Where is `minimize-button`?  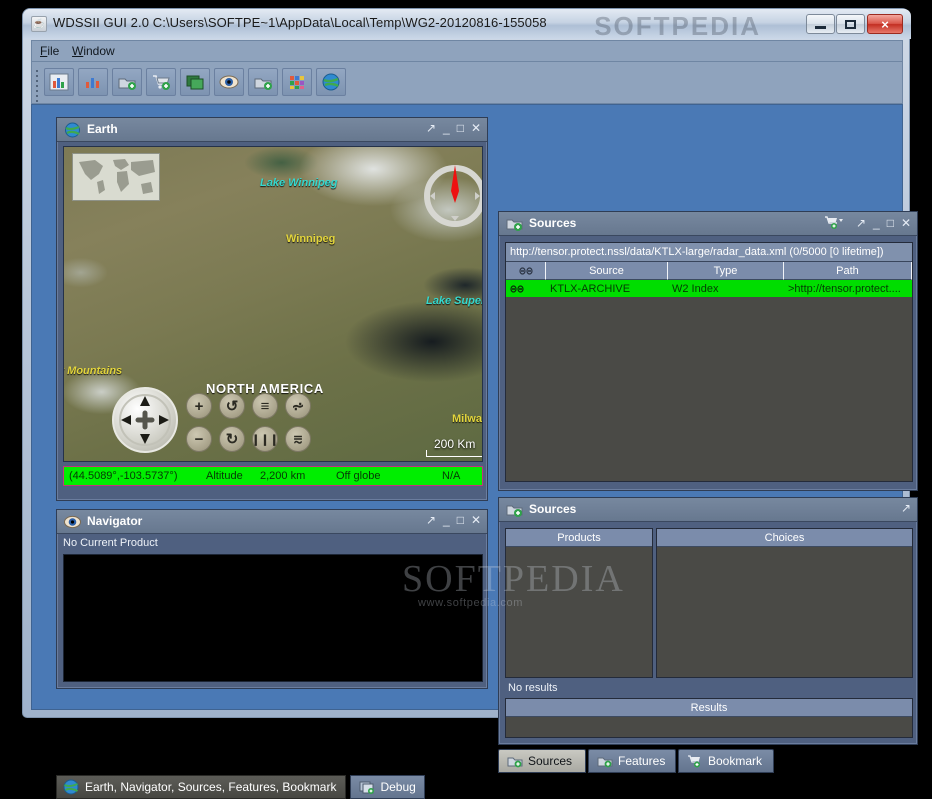
minimize-button is located at coordinates (820, 24).